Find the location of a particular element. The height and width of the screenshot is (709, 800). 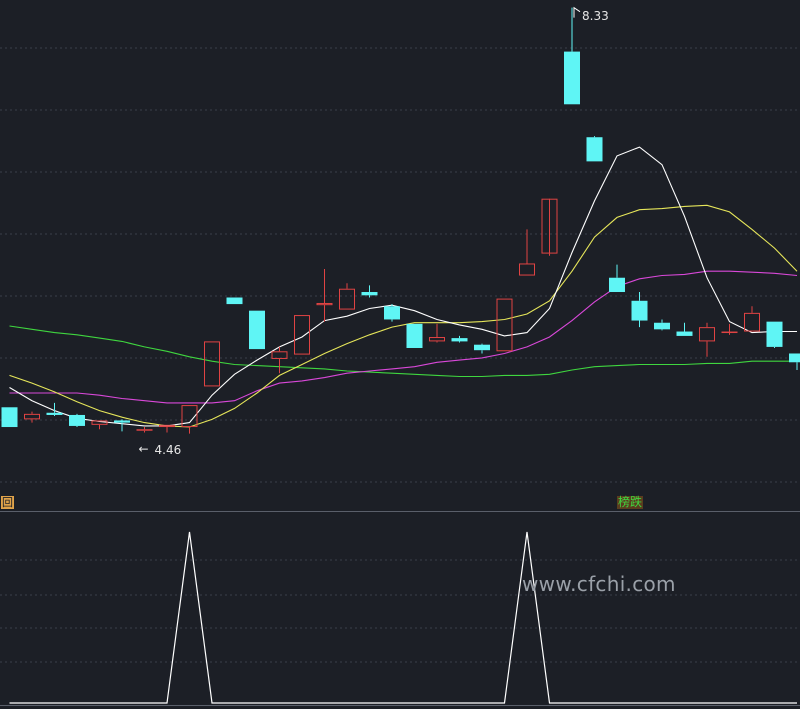

low-arrow-icon: ← is located at coordinates (143, 448).